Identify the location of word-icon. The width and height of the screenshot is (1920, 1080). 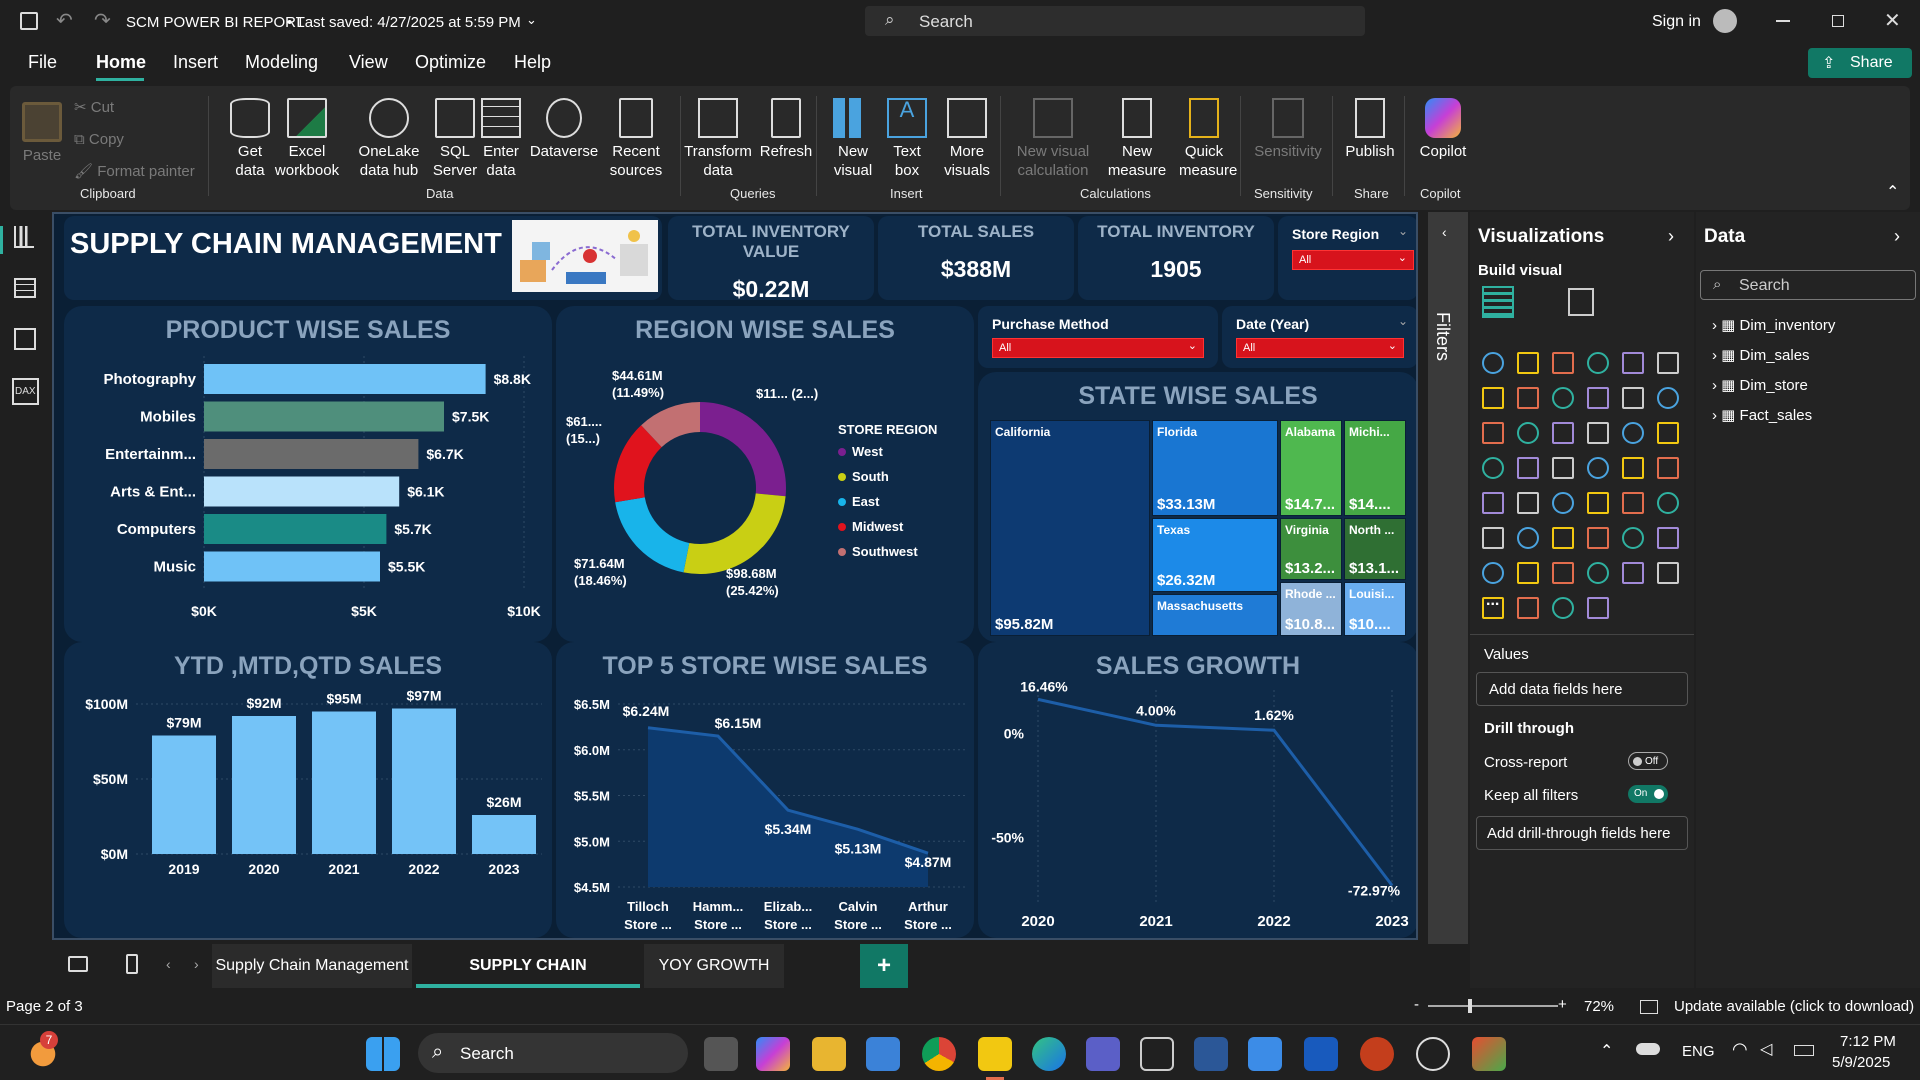
(1321, 1054).